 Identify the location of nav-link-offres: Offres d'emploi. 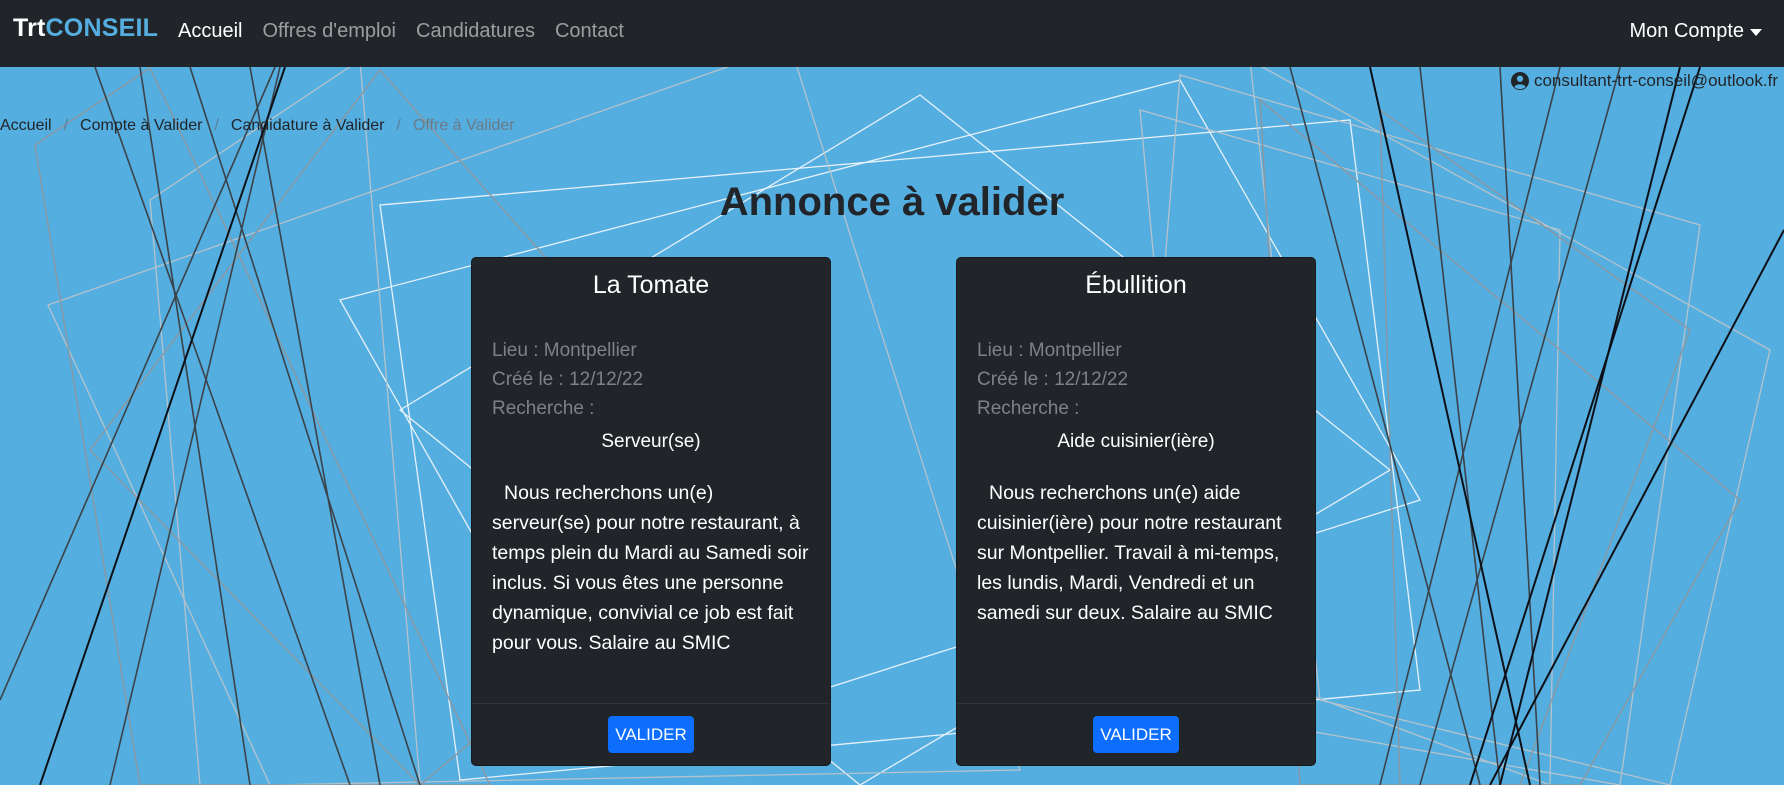
(329, 31).